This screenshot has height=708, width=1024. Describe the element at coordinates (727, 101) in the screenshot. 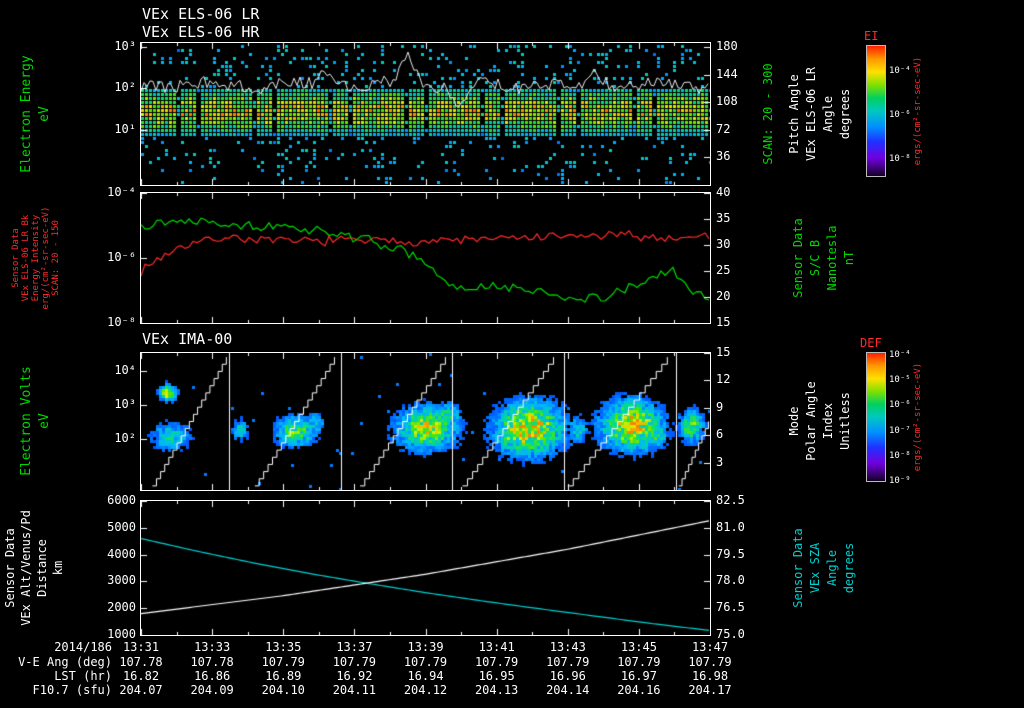

I see `panel1-right-tick: 108` at that location.